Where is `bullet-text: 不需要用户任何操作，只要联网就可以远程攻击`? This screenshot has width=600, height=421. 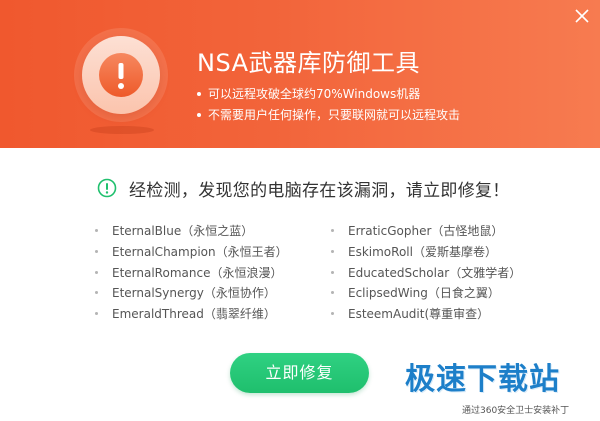 bullet-text: 不需要用户任何操作，只要联网就可以远程攻击 is located at coordinates (334, 115).